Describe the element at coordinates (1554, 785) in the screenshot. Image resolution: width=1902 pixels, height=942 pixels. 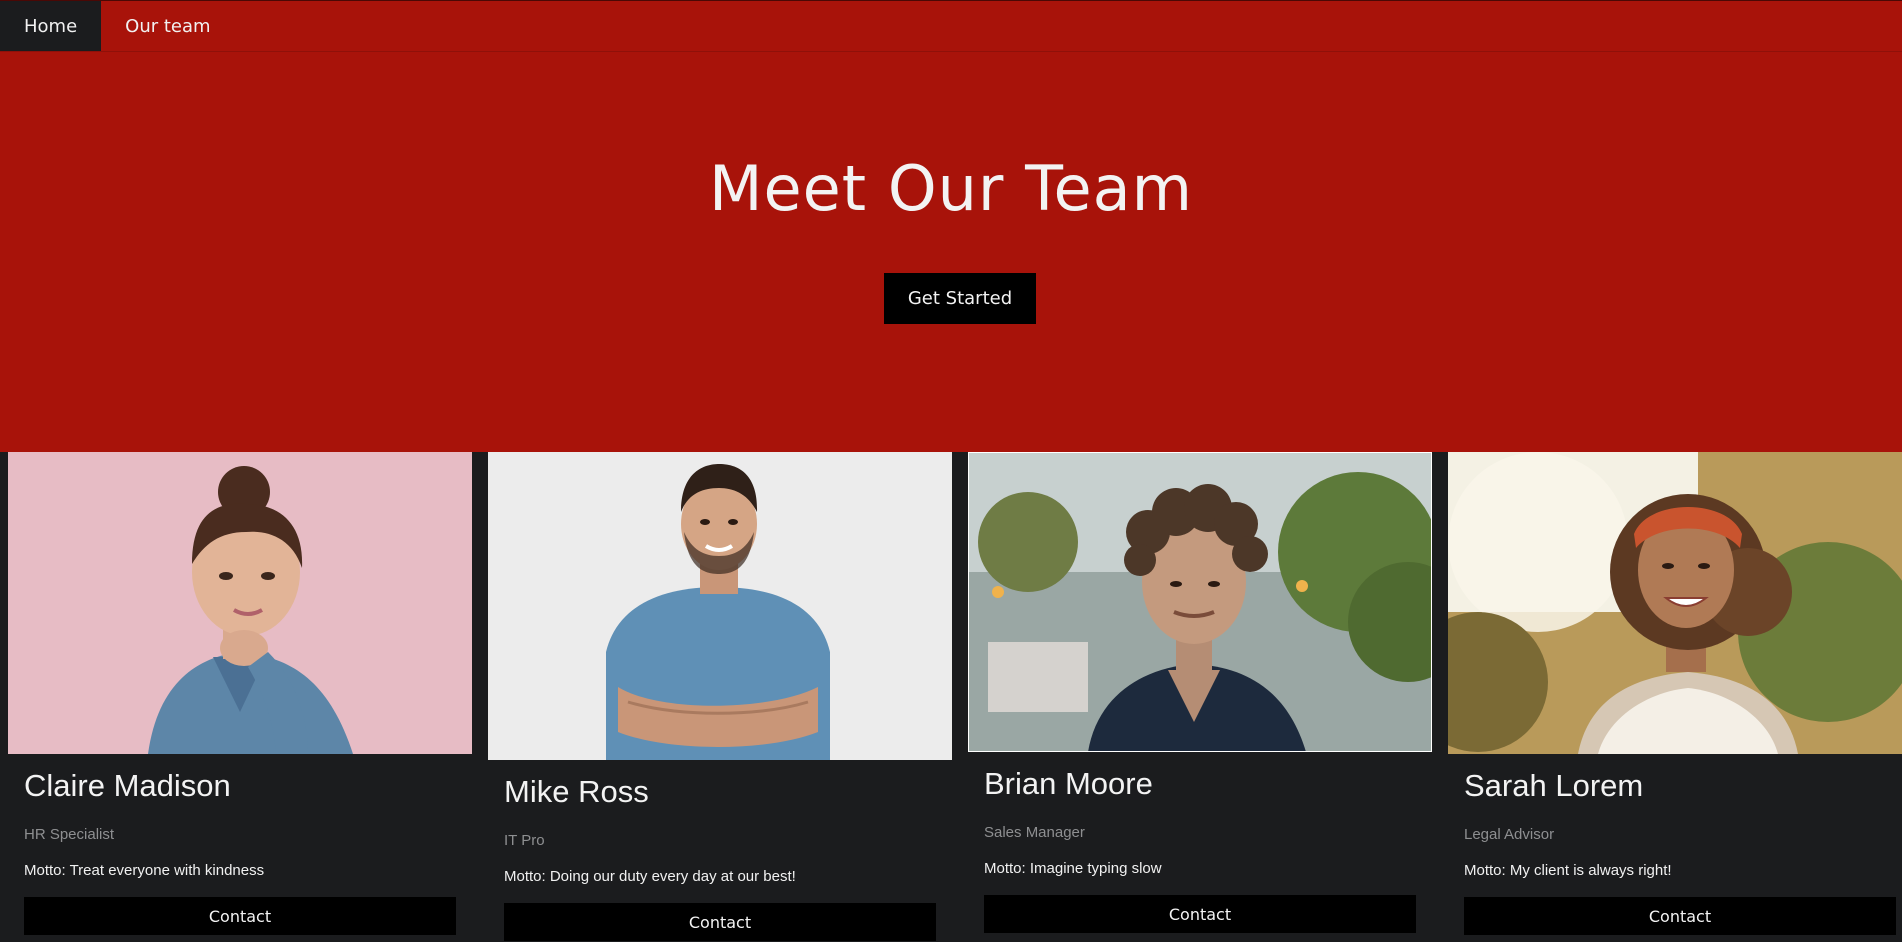
I see `member-name: Sarah Lorem` at that location.